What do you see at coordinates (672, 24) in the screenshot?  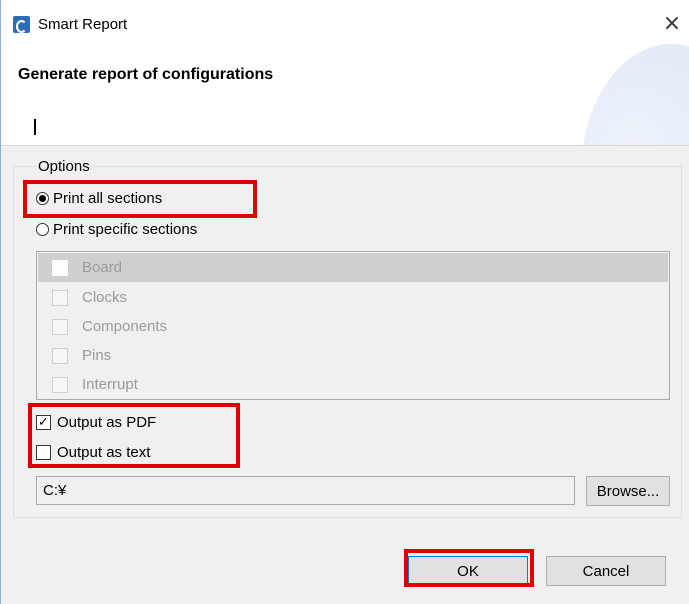 I see `close-icon: ×` at bounding box center [672, 24].